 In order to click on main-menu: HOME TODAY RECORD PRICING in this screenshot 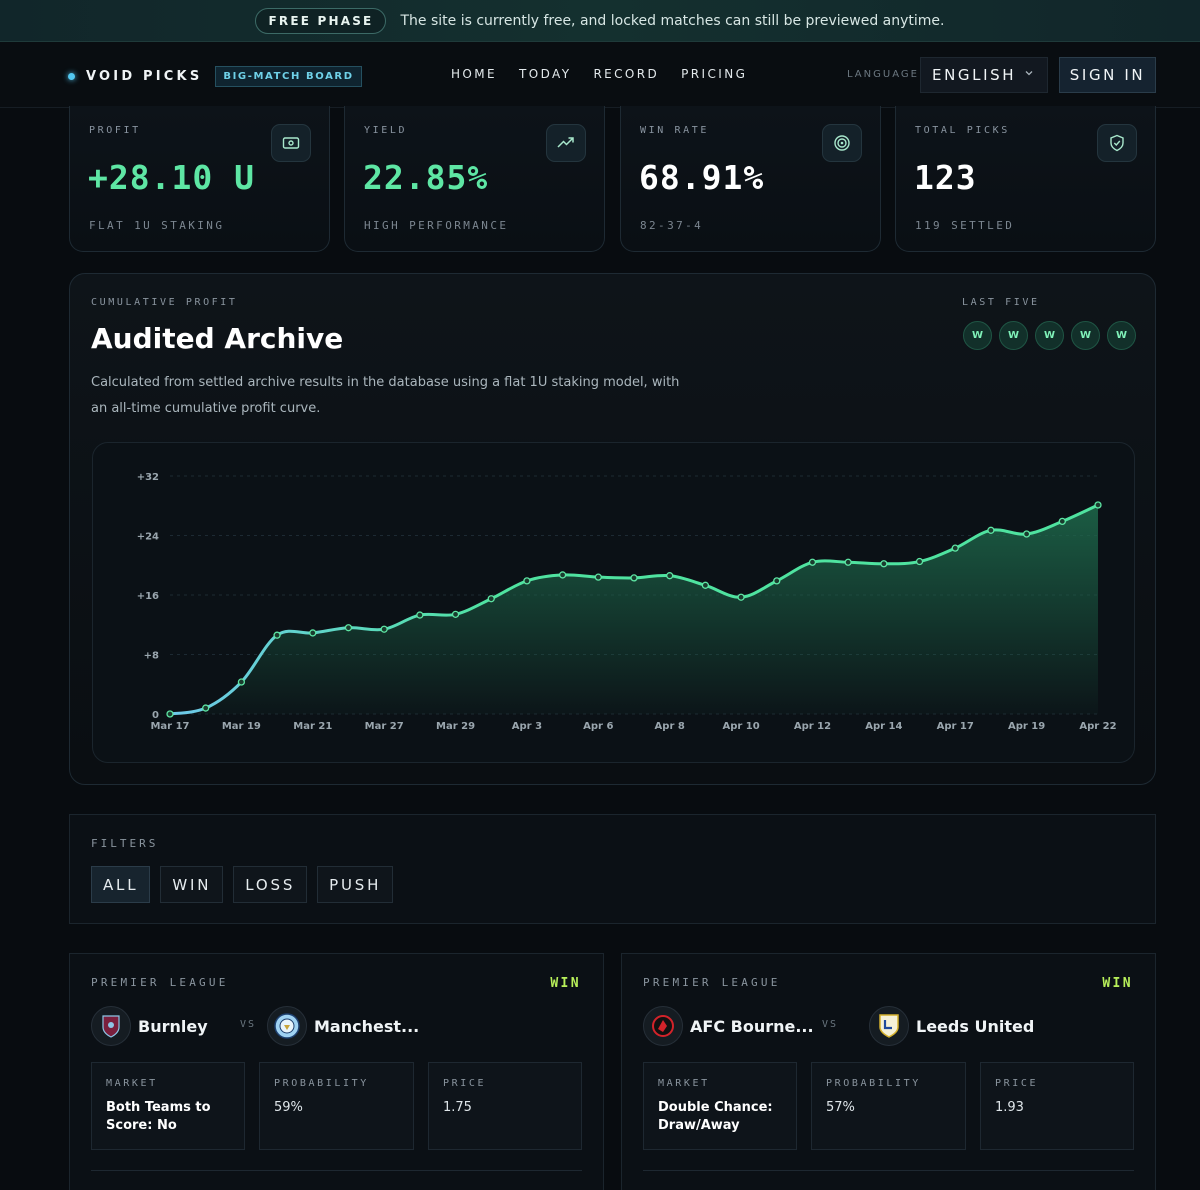, I will do `click(599, 74)`.